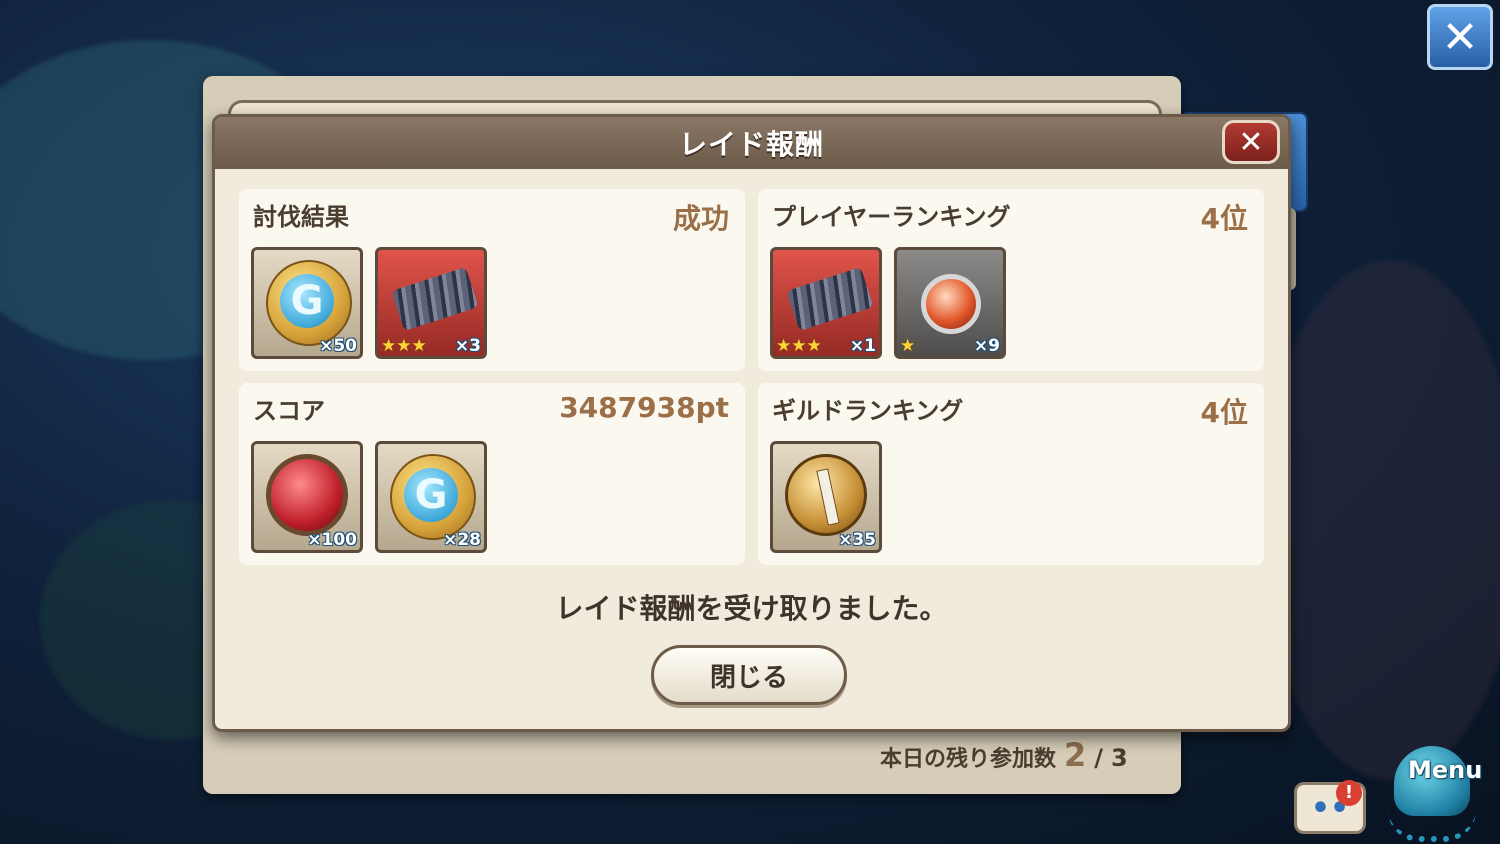  Describe the element at coordinates (301, 217) in the screenshot. I see `section-title: 討伐結果` at that location.